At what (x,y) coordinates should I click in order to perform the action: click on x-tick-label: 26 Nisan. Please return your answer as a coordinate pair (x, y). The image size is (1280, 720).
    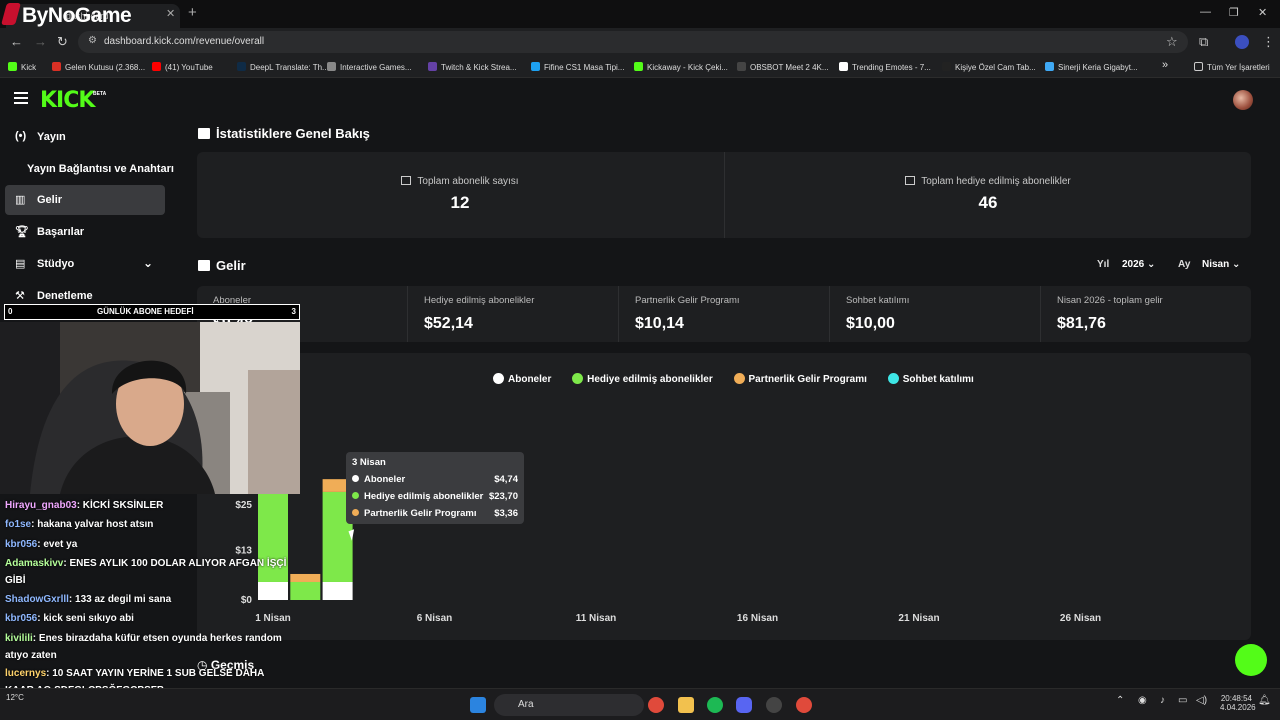
    Looking at the image, I should click on (1080, 618).